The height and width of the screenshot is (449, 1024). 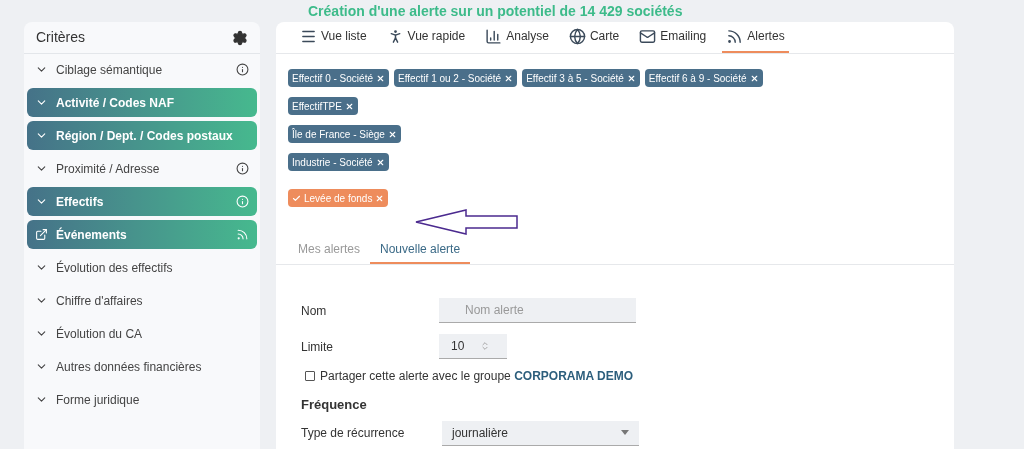 What do you see at coordinates (426, 37) in the screenshot?
I see `view-tab: Vue rapide` at bounding box center [426, 37].